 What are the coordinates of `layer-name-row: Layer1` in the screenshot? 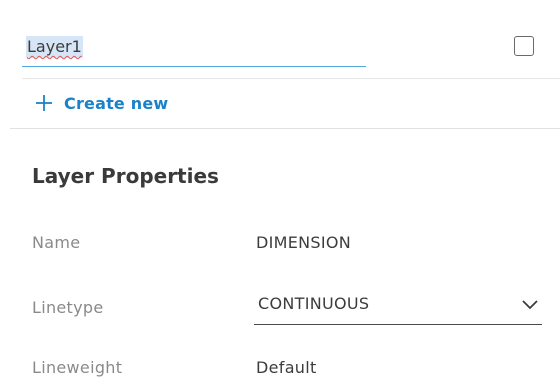 It's located at (291, 53).